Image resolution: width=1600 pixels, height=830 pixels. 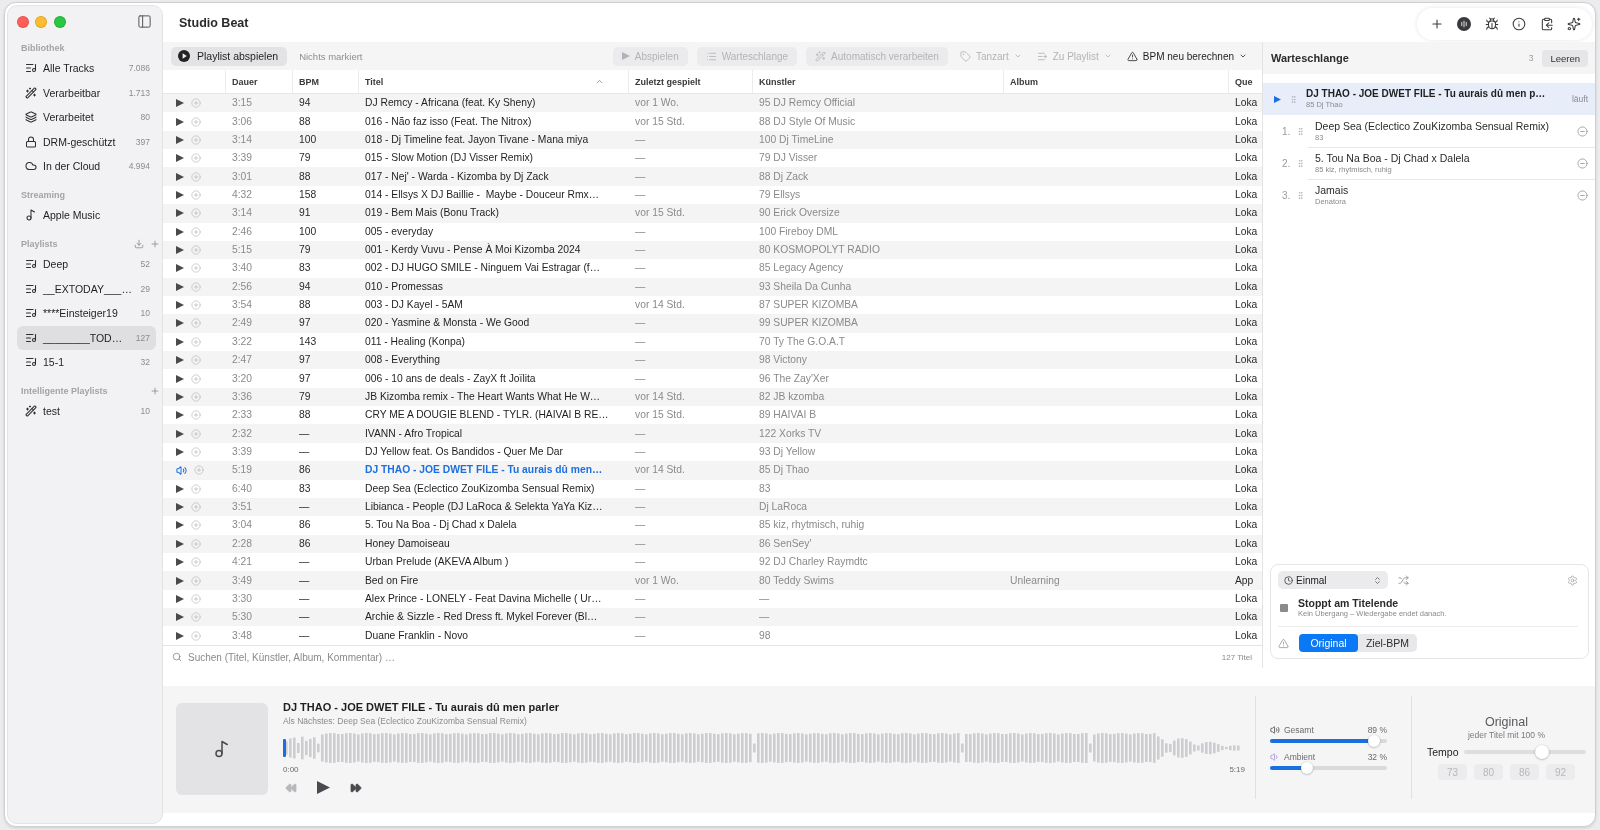 What do you see at coordinates (690, 81) in the screenshot?
I see `column-header: Zuletzt gespielt` at bounding box center [690, 81].